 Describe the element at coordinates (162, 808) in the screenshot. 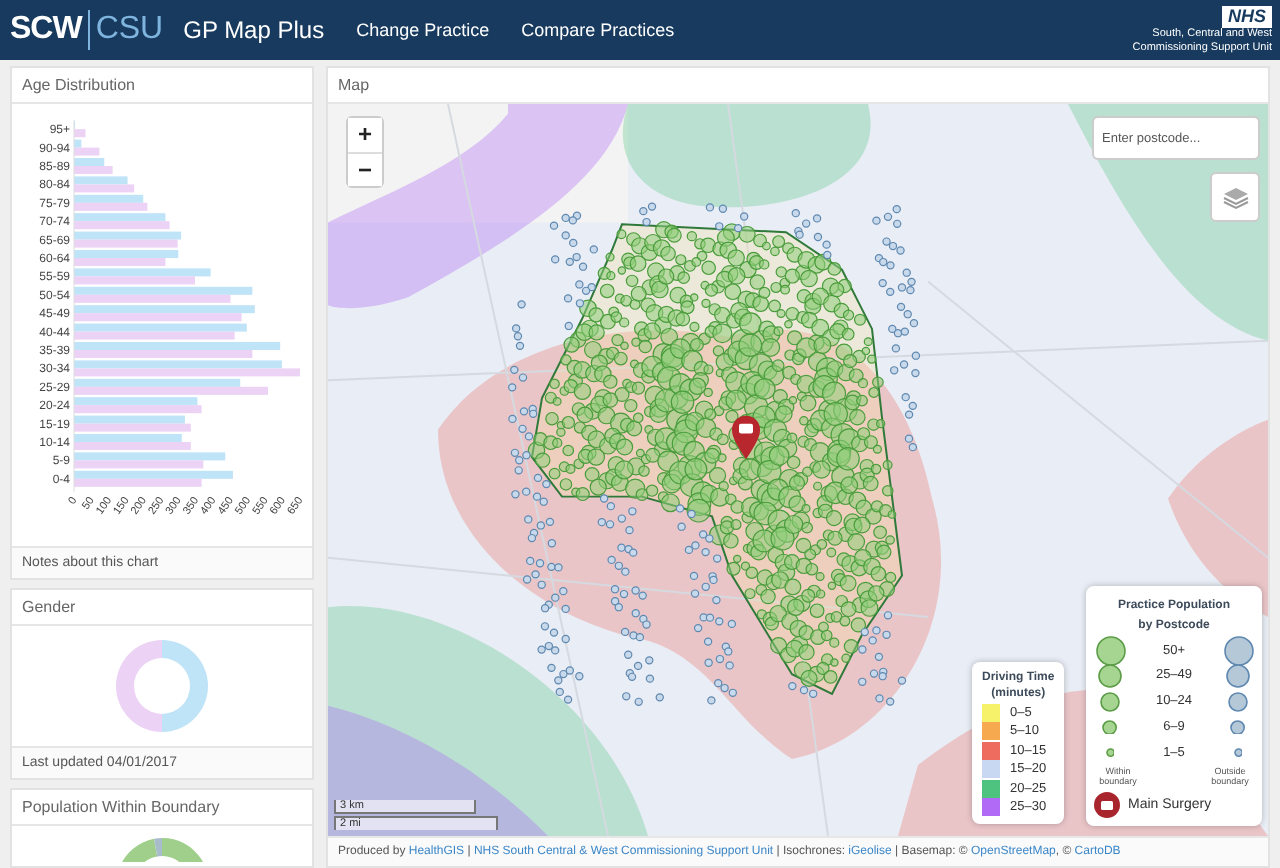

I see `panel-title: Population Within Boundary` at that location.